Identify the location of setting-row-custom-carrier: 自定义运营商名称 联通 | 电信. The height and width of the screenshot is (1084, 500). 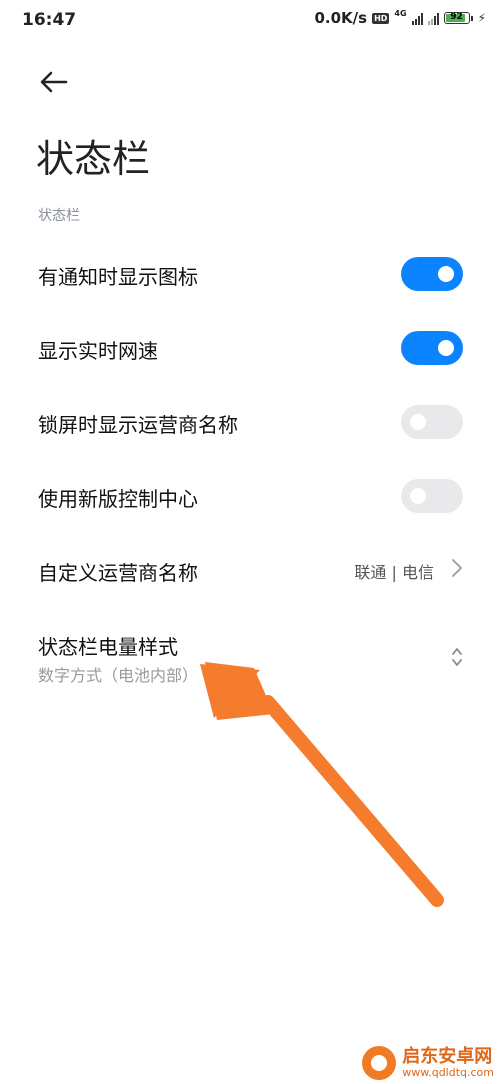
(250, 570).